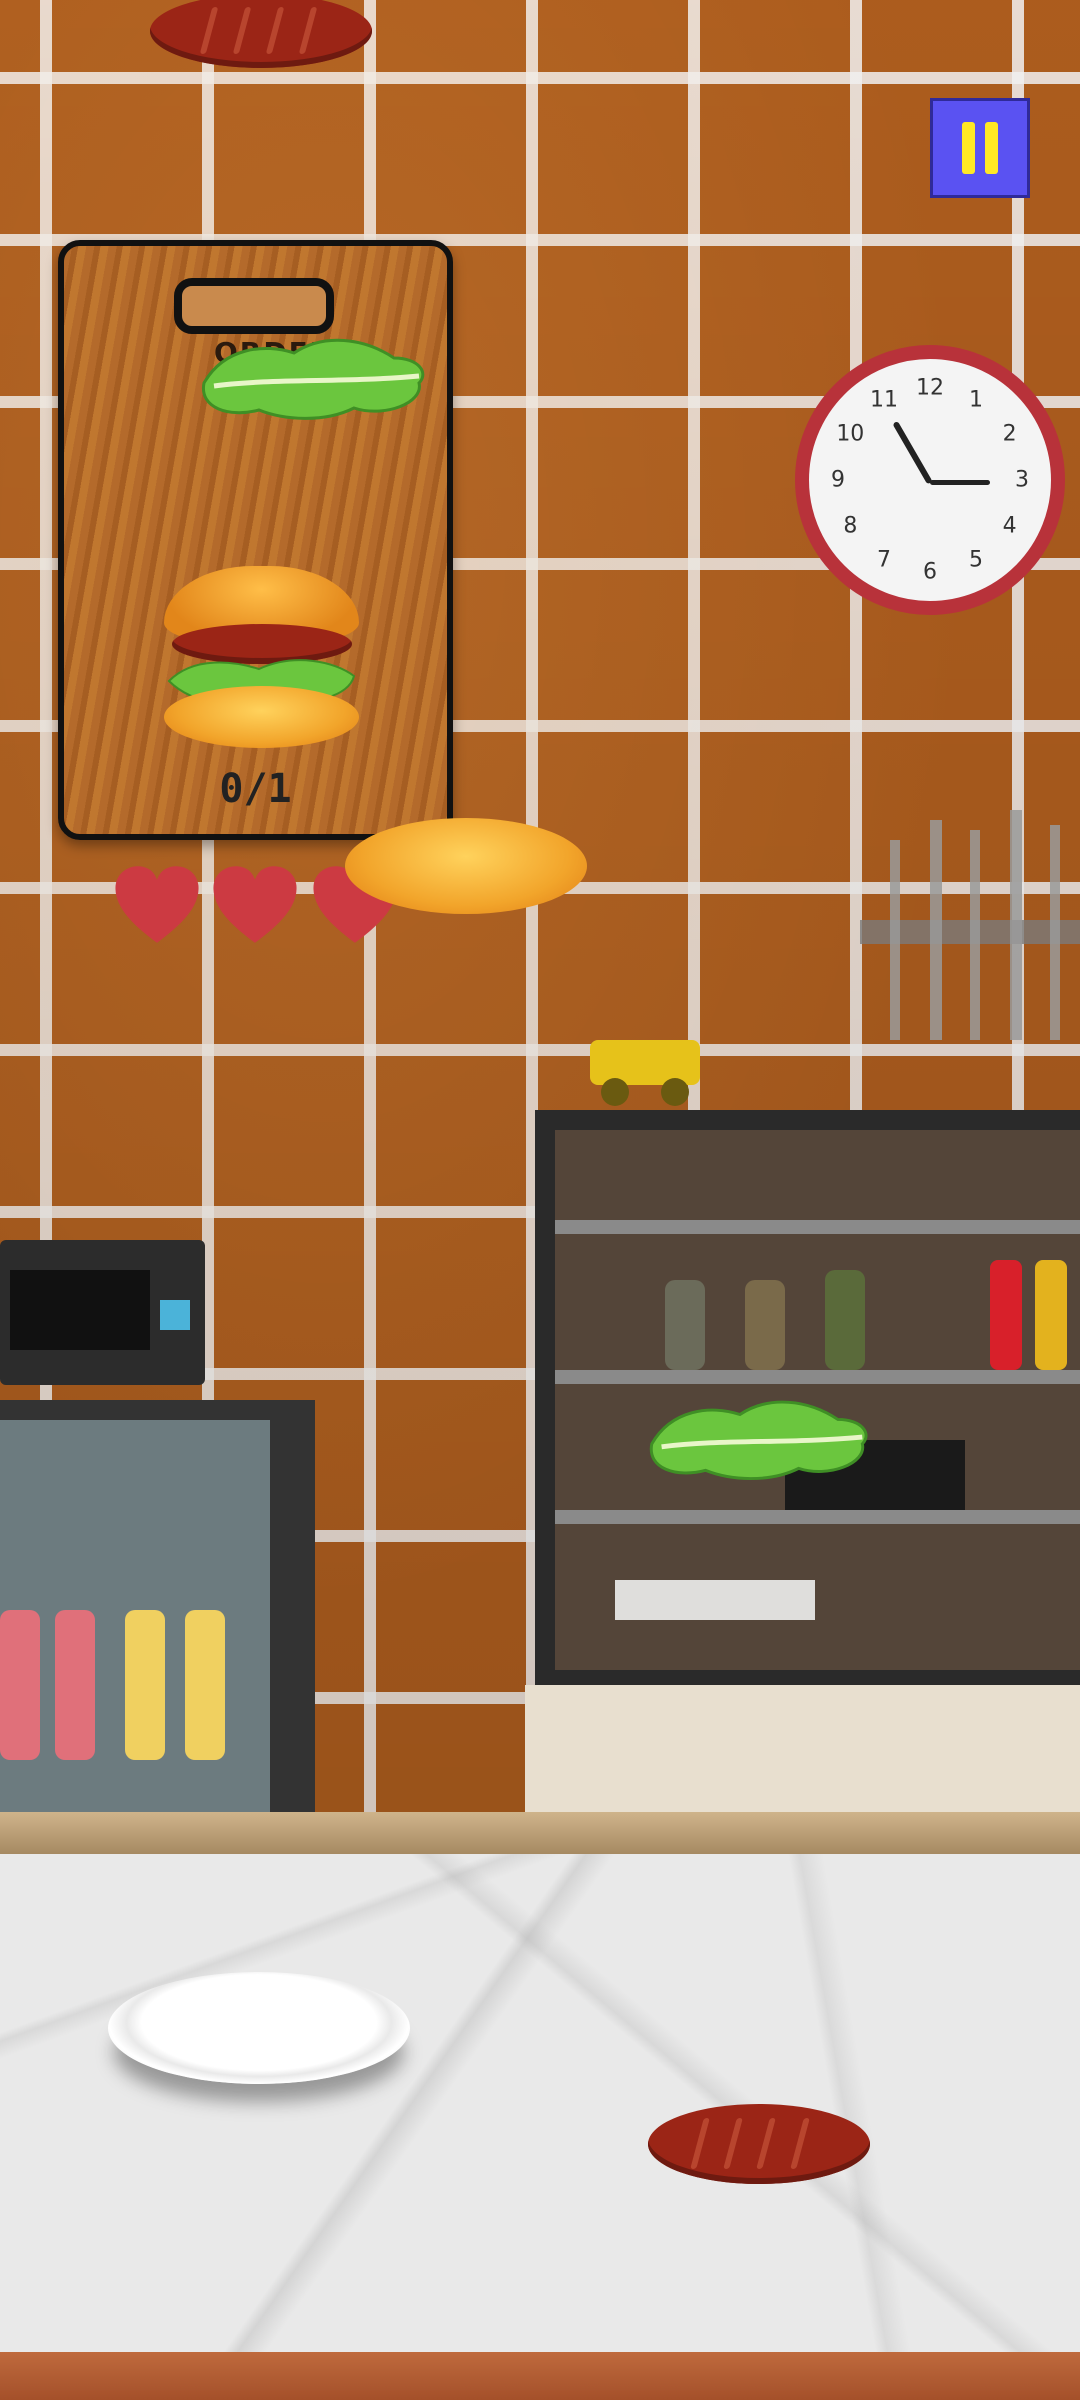  I want to click on clock-number: 11, so click(884, 400).